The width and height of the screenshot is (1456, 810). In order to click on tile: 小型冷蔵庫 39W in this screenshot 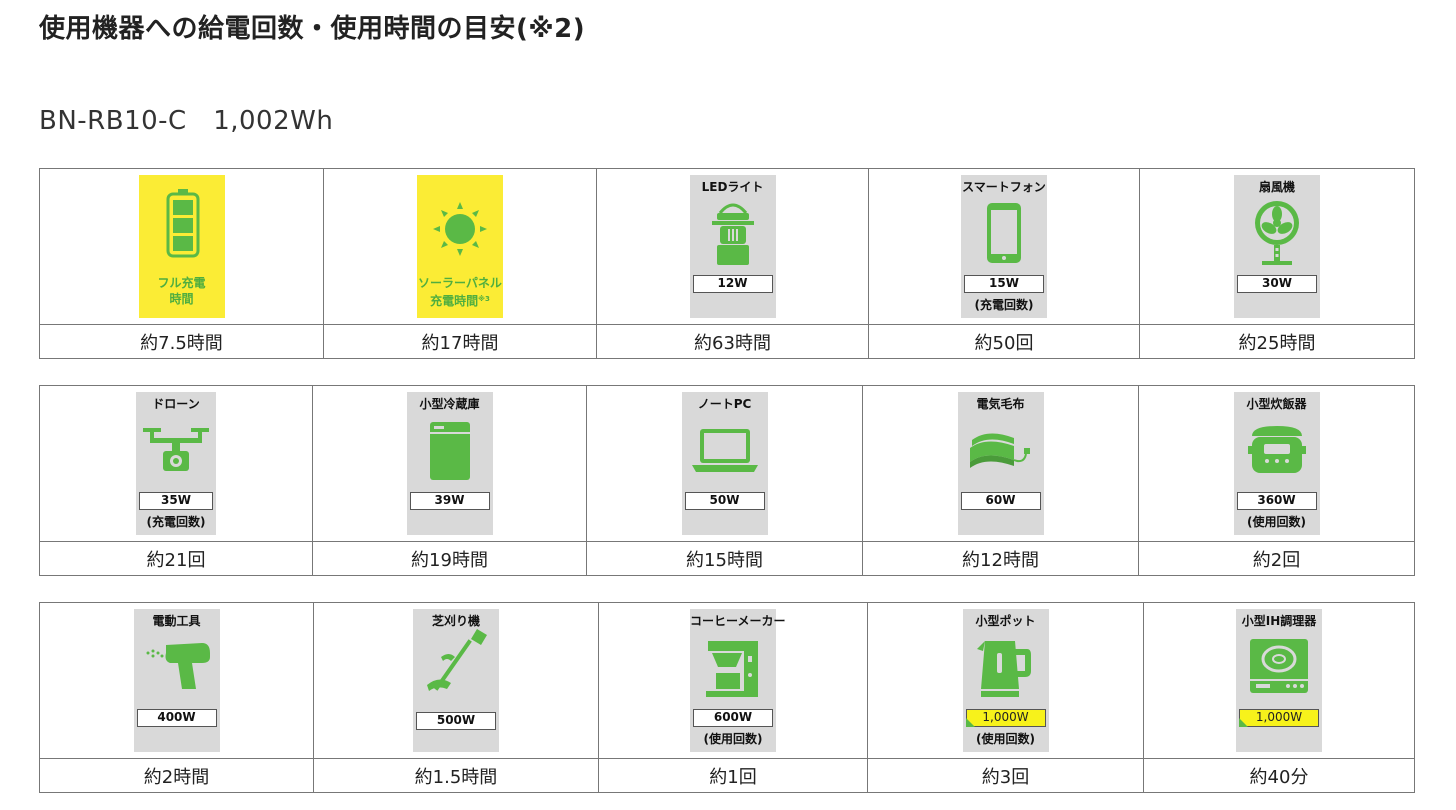, I will do `click(449, 463)`.